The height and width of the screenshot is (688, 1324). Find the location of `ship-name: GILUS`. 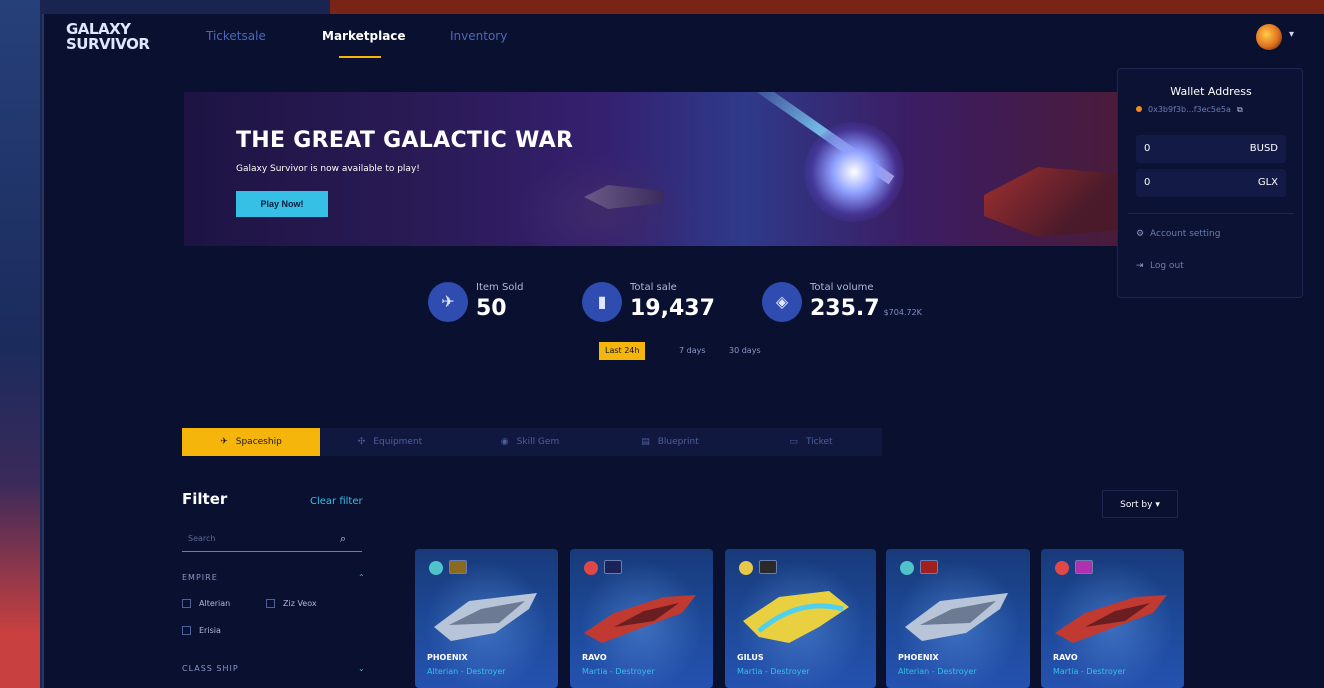

ship-name: GILUS is located at coordinates (750, 657).